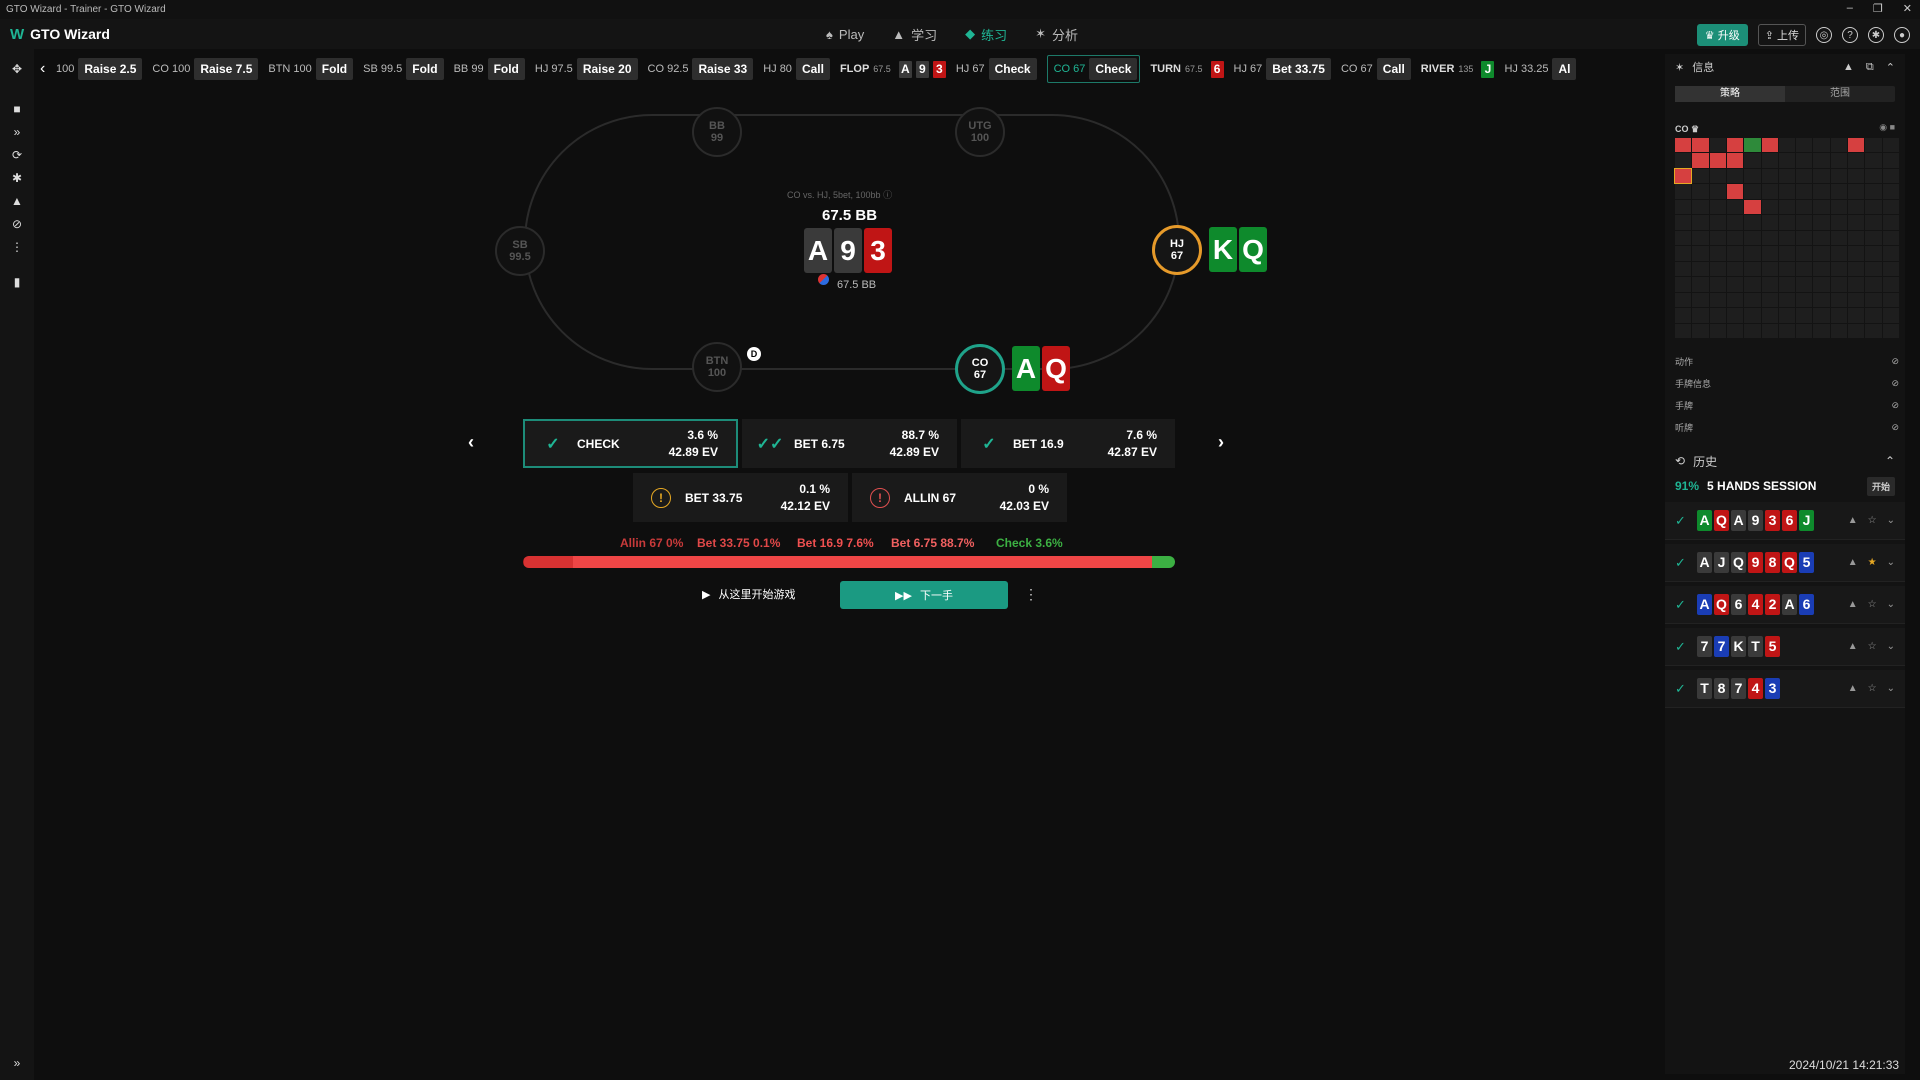 This screenshot has height=1080, width=1920. What do you see at coordinates (489, 69) in the screenshot?
I see `action-item: BB 99 Fold` at bounding box center [489, 69].